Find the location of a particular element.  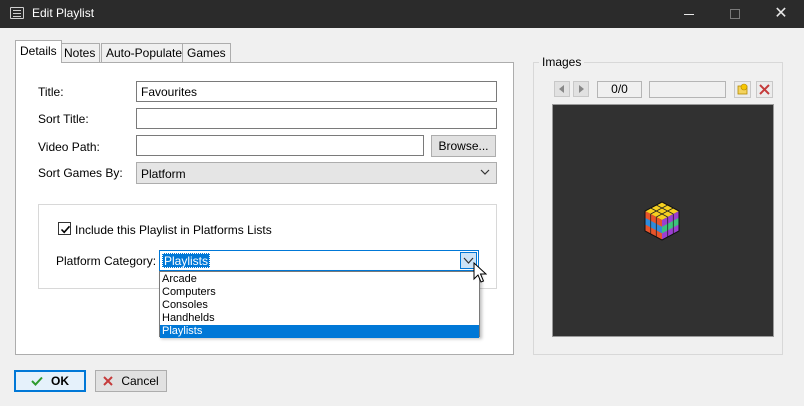

next-image-button is located at coordinates (581, 89).